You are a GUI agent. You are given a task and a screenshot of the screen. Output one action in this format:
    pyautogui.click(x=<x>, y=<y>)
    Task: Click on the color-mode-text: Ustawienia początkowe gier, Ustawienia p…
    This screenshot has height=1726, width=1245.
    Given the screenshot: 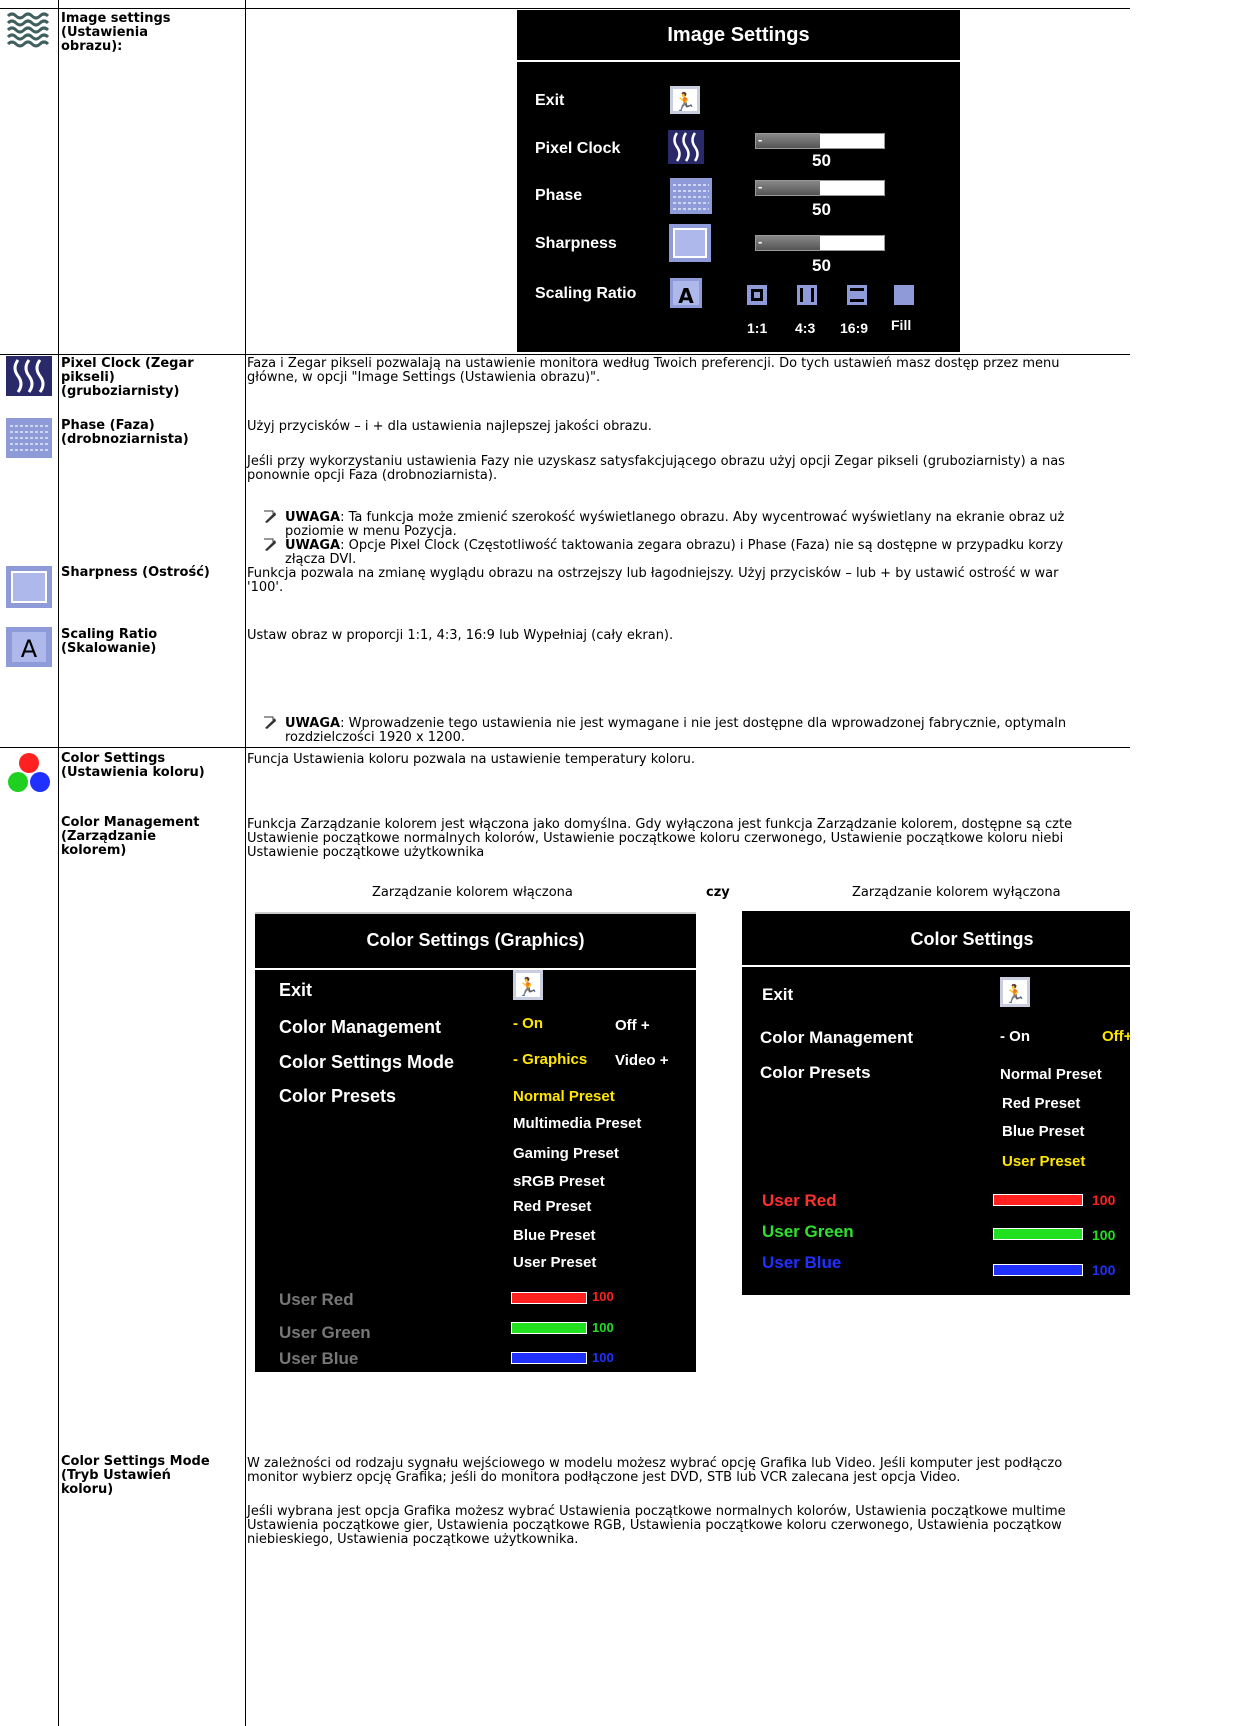 What is the action you would take?
    pyautogui.click(x=654, y=1525)
    